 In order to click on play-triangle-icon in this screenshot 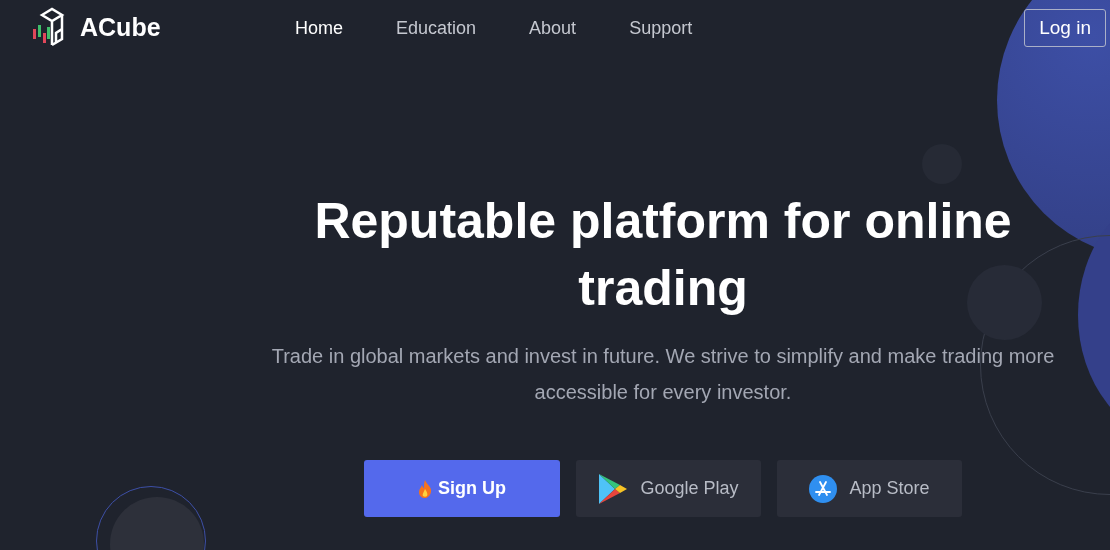, I will do `click(613, 488)`.